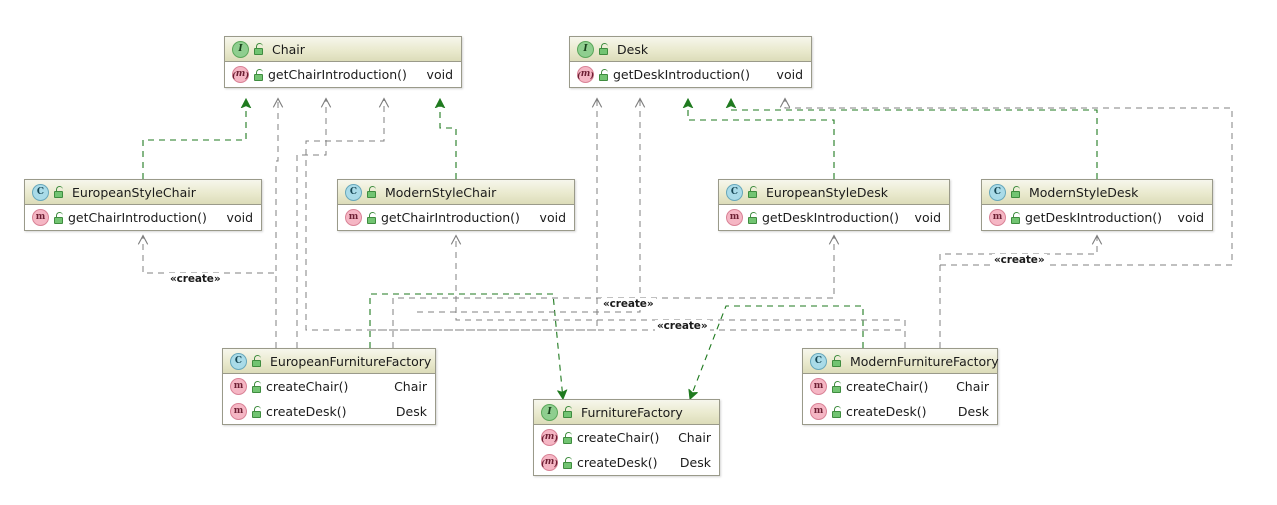 Image resolution: width=1277 pixels, height=505 pixels. Describe the element at coordinates (441, 192) in the screenshot. I see `uml-box-title: ModernStyleChair` at that location.